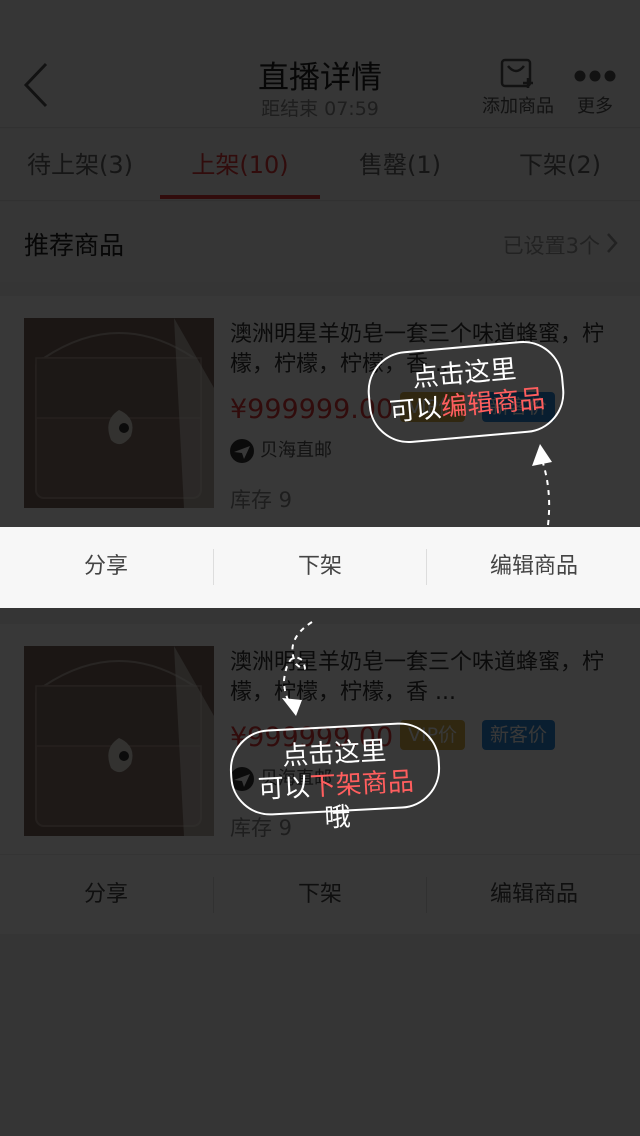  I want to click on arrow-to-delist, so click(297, 664).